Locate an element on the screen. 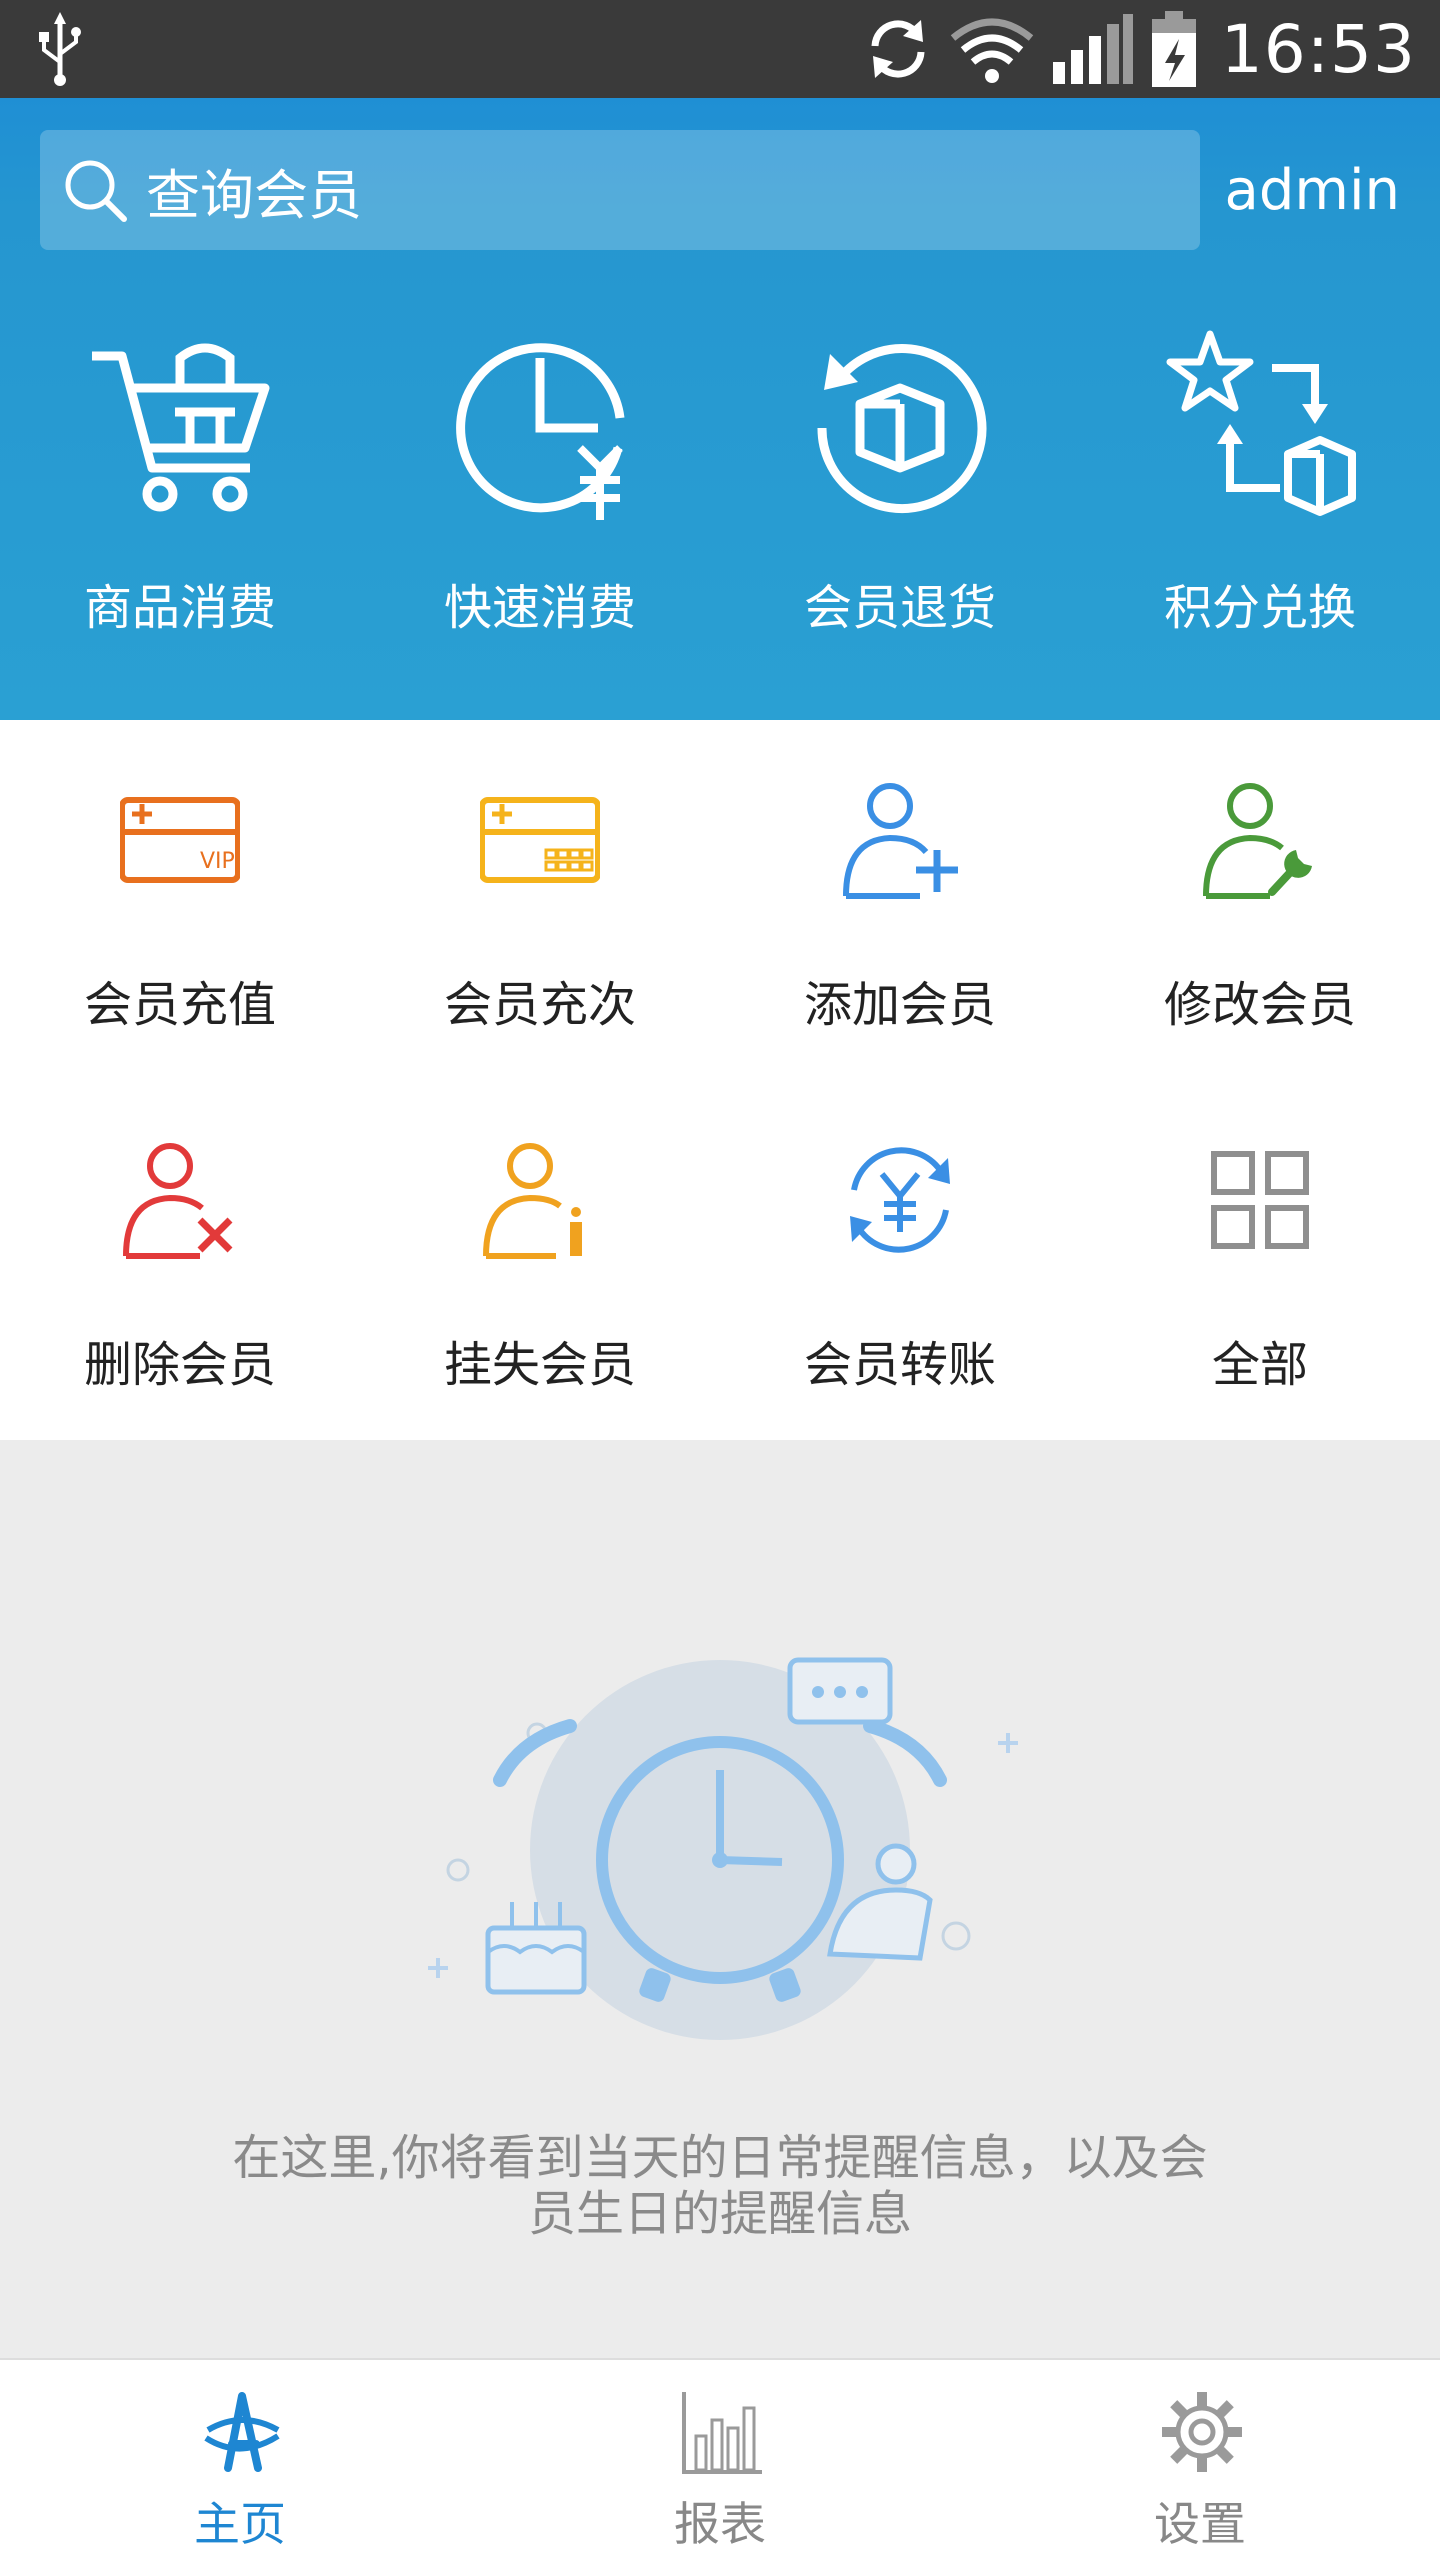  sync-icon is located at coordinates (898, 49).